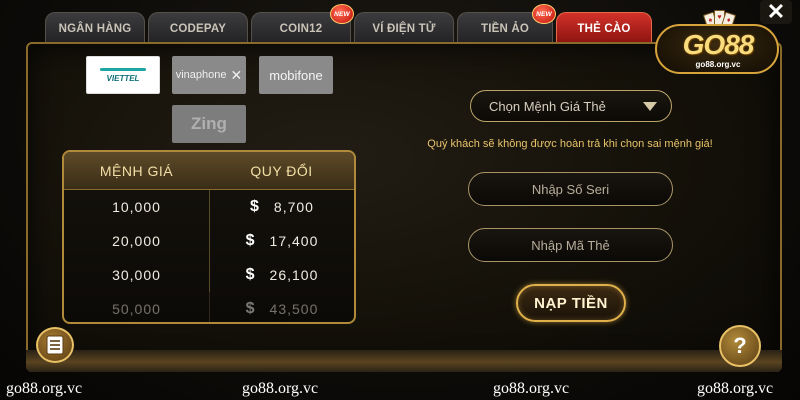  I want to click on value-cell: $26,100, so click(281, 275).